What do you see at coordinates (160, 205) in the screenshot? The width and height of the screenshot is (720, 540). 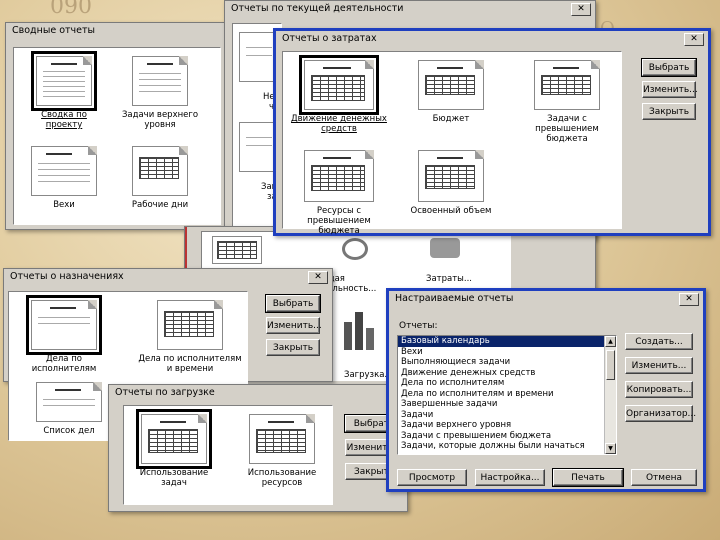 I see `report-label: Рабочие дни` at bounding box center [160, 205].